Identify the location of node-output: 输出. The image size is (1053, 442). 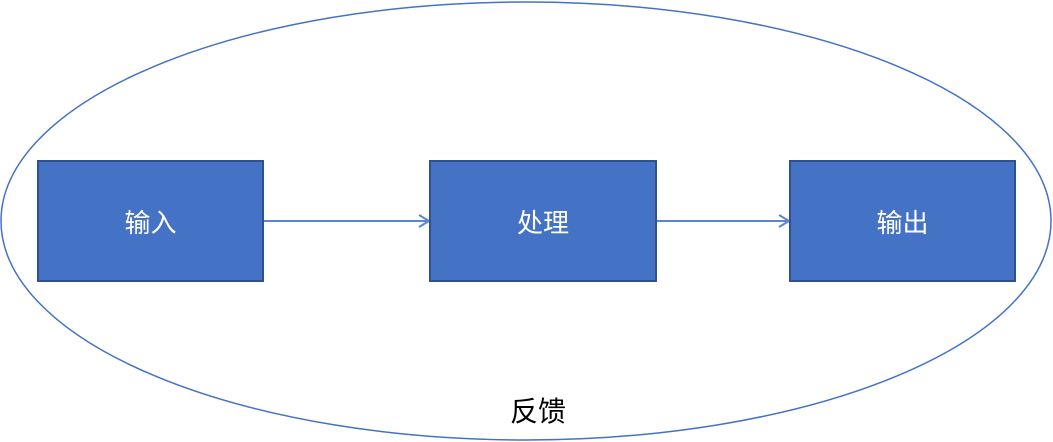
(902, 221).